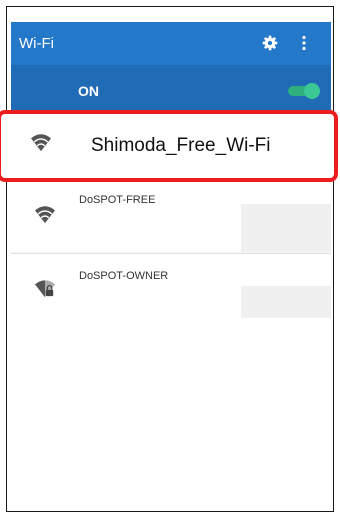 This screenshot has height=518, width=340. Describe the element at coordinates (171, 286) in the screenshot. I see `network-row-dospot-owner: DoSPOT-OWNER` at that location.